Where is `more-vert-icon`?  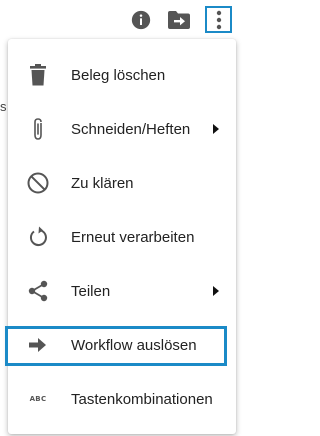 more-vert-icon is located at coordinates (218, 19).